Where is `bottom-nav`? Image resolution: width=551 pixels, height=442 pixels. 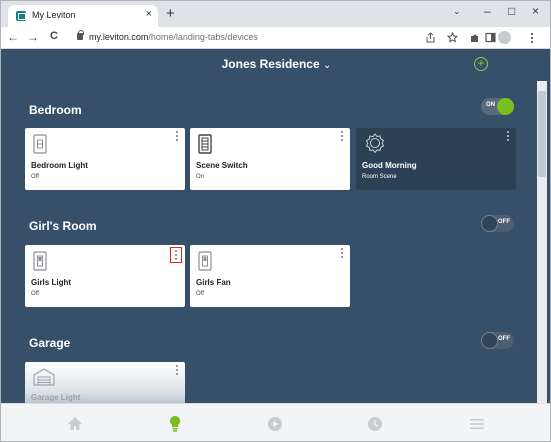 bottom-nav is located at coordinates (275, 422).